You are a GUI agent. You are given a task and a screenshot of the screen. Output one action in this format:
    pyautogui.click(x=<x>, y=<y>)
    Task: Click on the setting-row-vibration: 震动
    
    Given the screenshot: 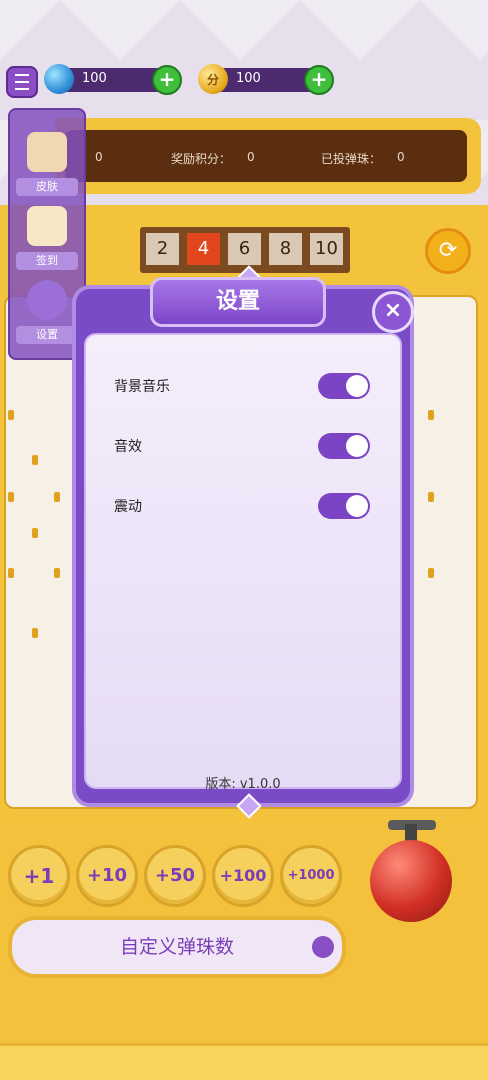 What is the action you would take?
    pyautogui.click(x=242, y=506)
    